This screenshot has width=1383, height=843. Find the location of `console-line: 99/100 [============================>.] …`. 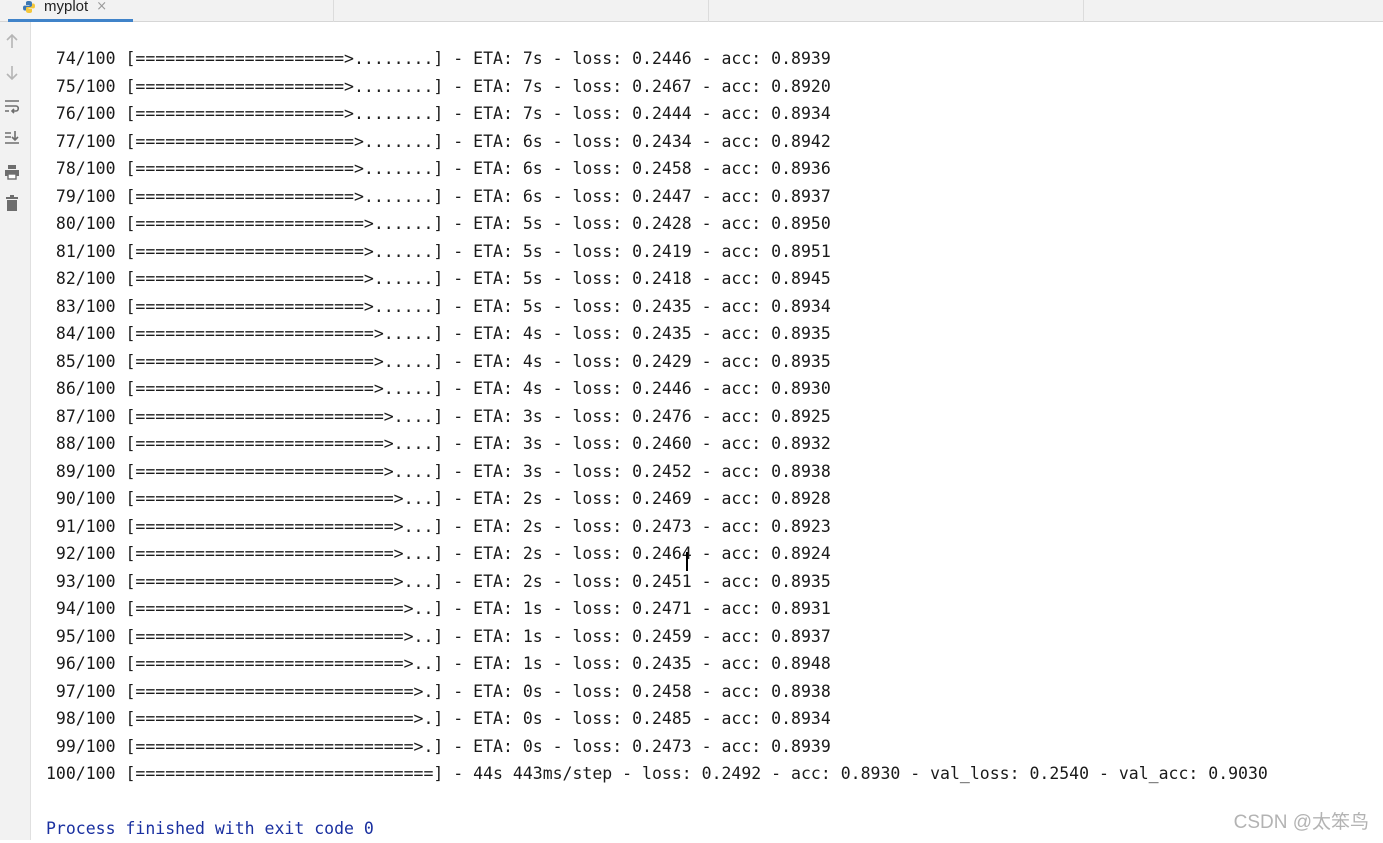

console-line: 99/100 [============================>.] … is located at coordinates (657, 747).